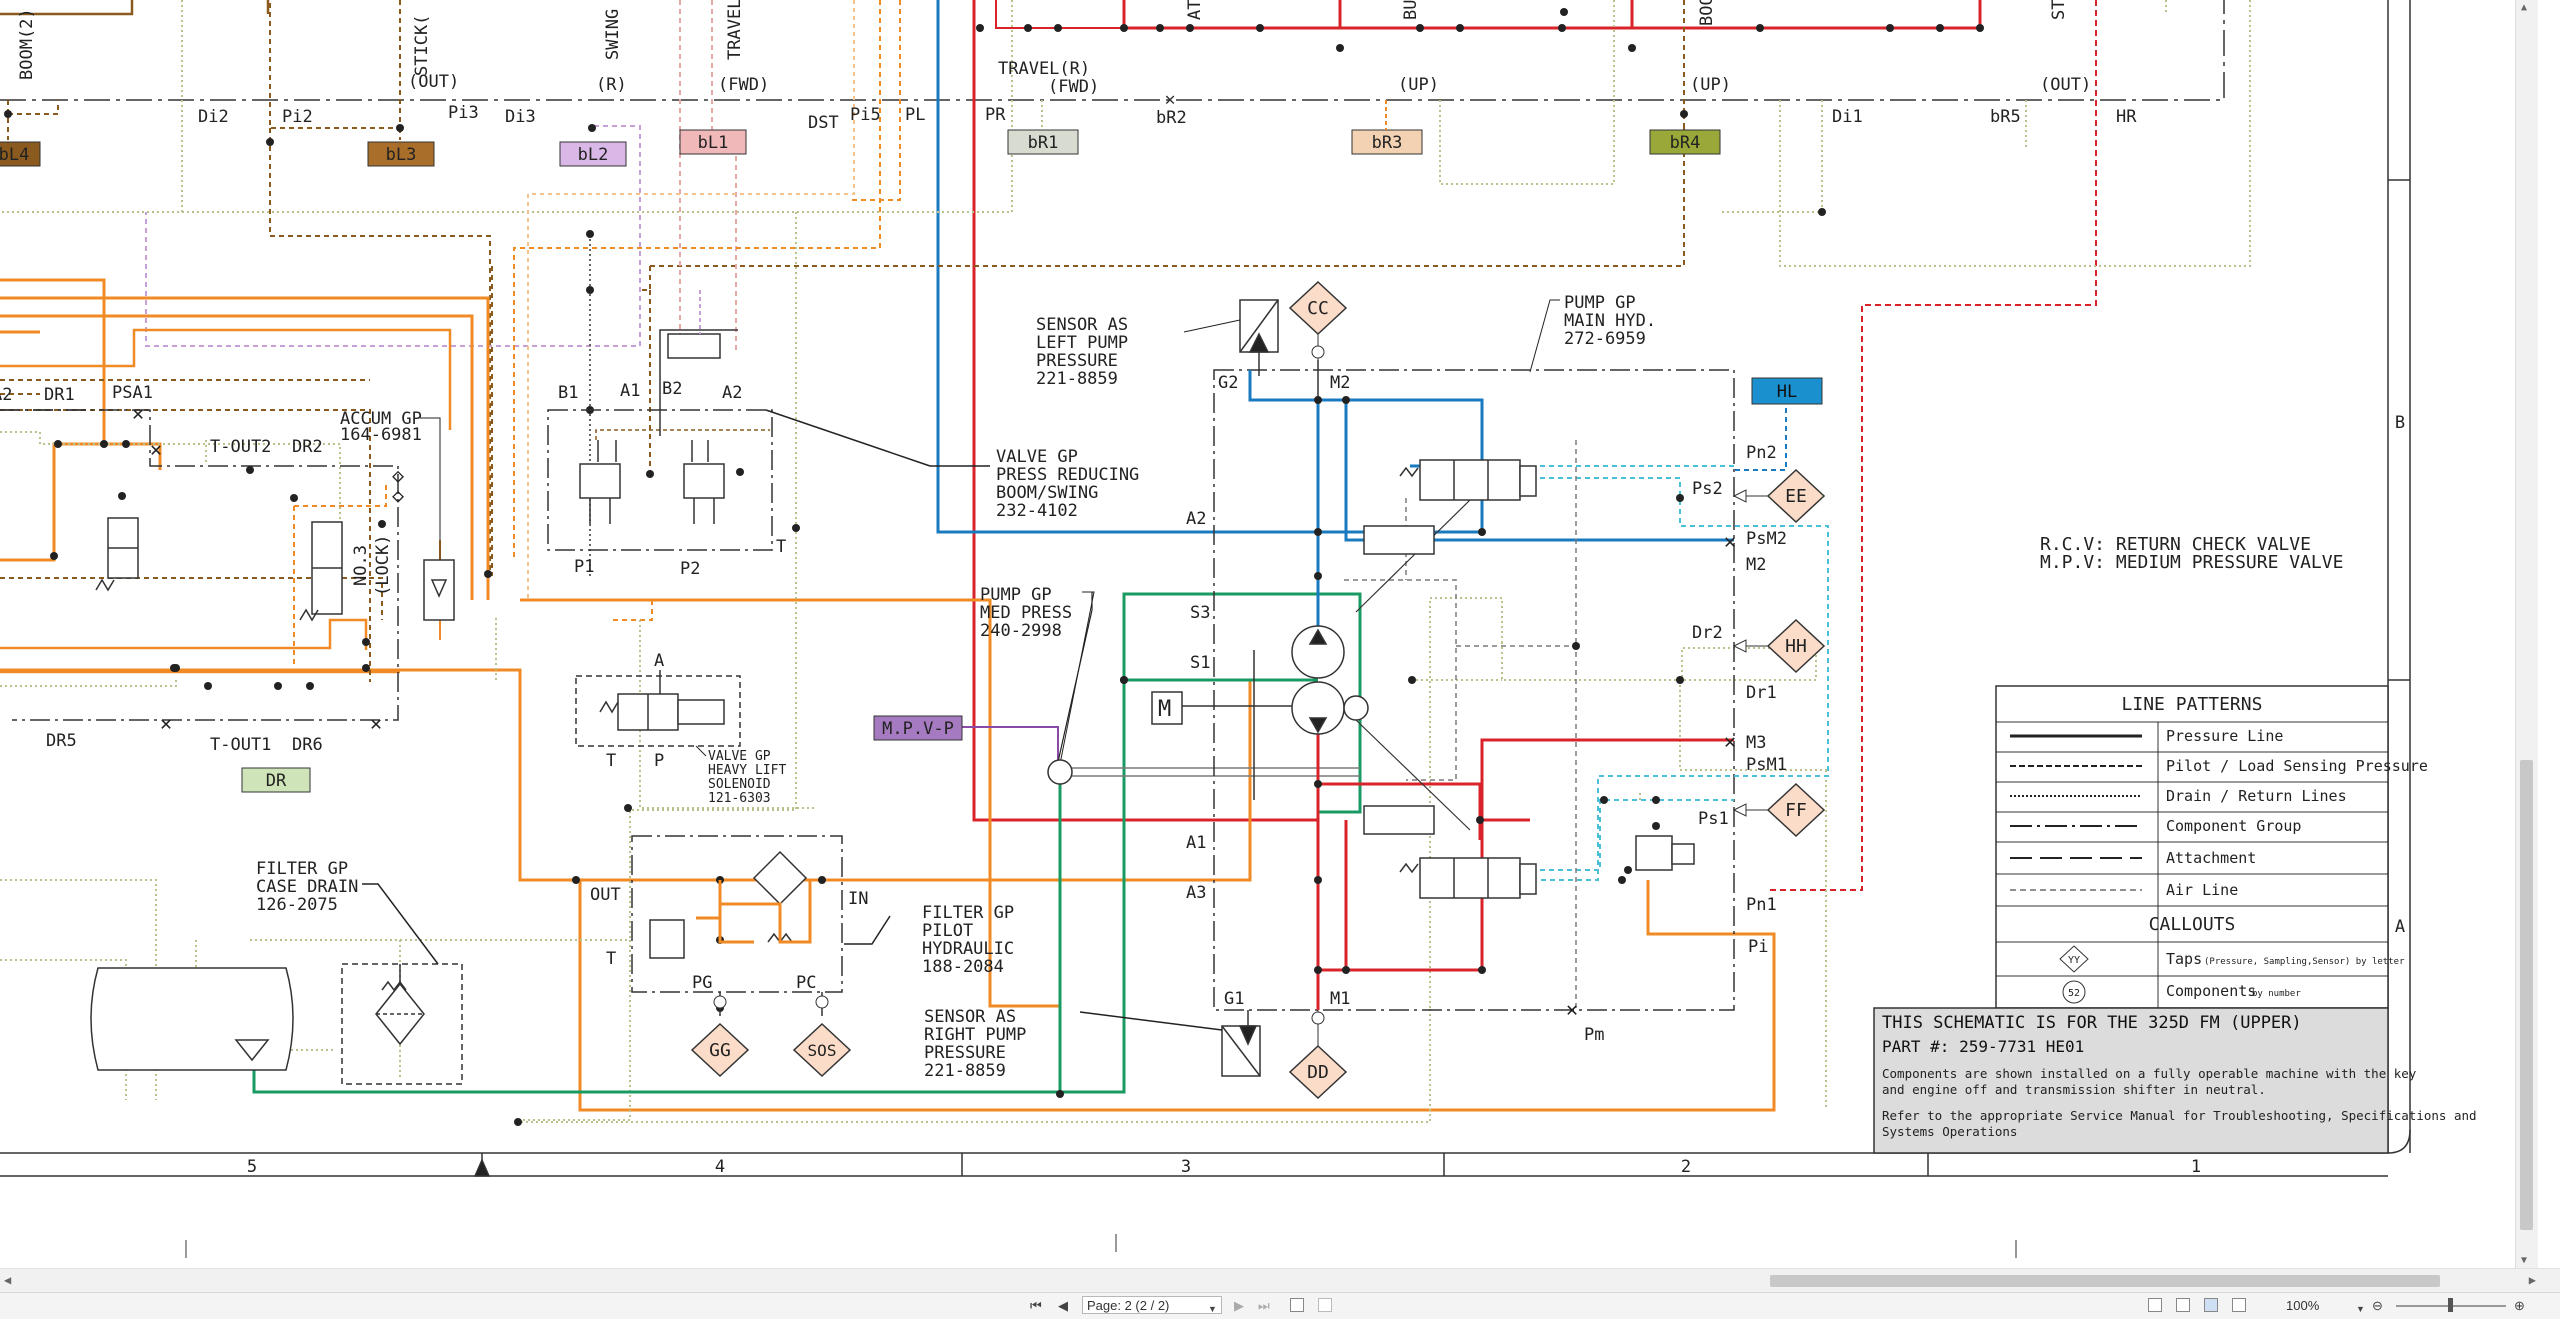 Image resolution: width=2560 pixels, height=1319 pixels. Describe the element at coordinates (739, 756) in the screenshot. I see `hl-l1: VALVE GP` at that location.